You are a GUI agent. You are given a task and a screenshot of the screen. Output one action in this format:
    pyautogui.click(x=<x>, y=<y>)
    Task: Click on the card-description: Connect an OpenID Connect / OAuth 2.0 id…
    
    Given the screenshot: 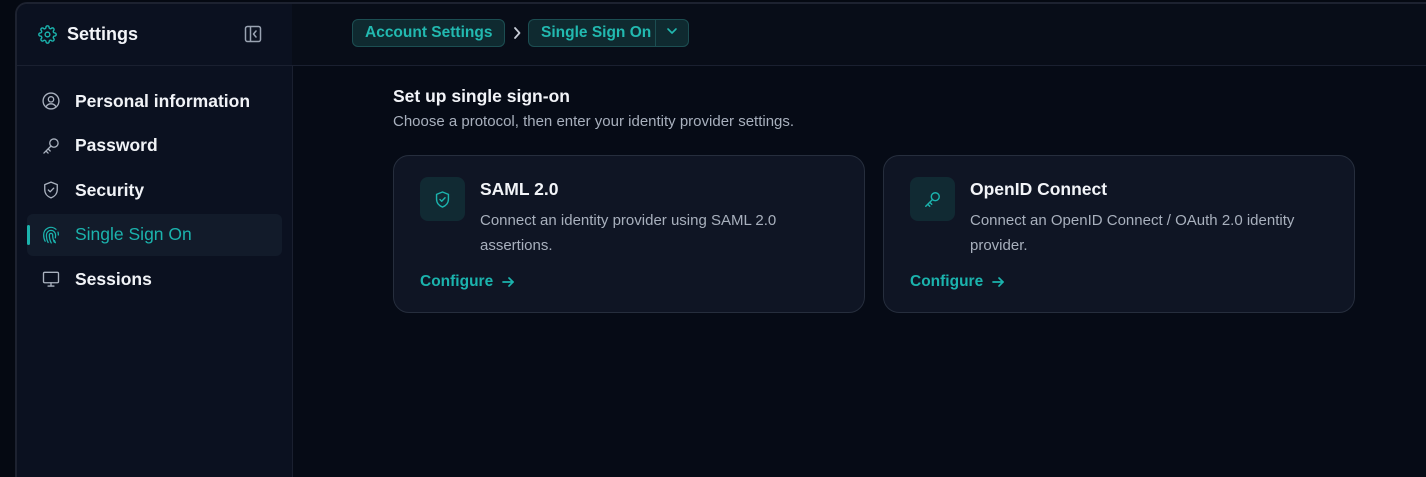 What is the action you would take?
    pyautogui.click(x=1132, y=233)
    